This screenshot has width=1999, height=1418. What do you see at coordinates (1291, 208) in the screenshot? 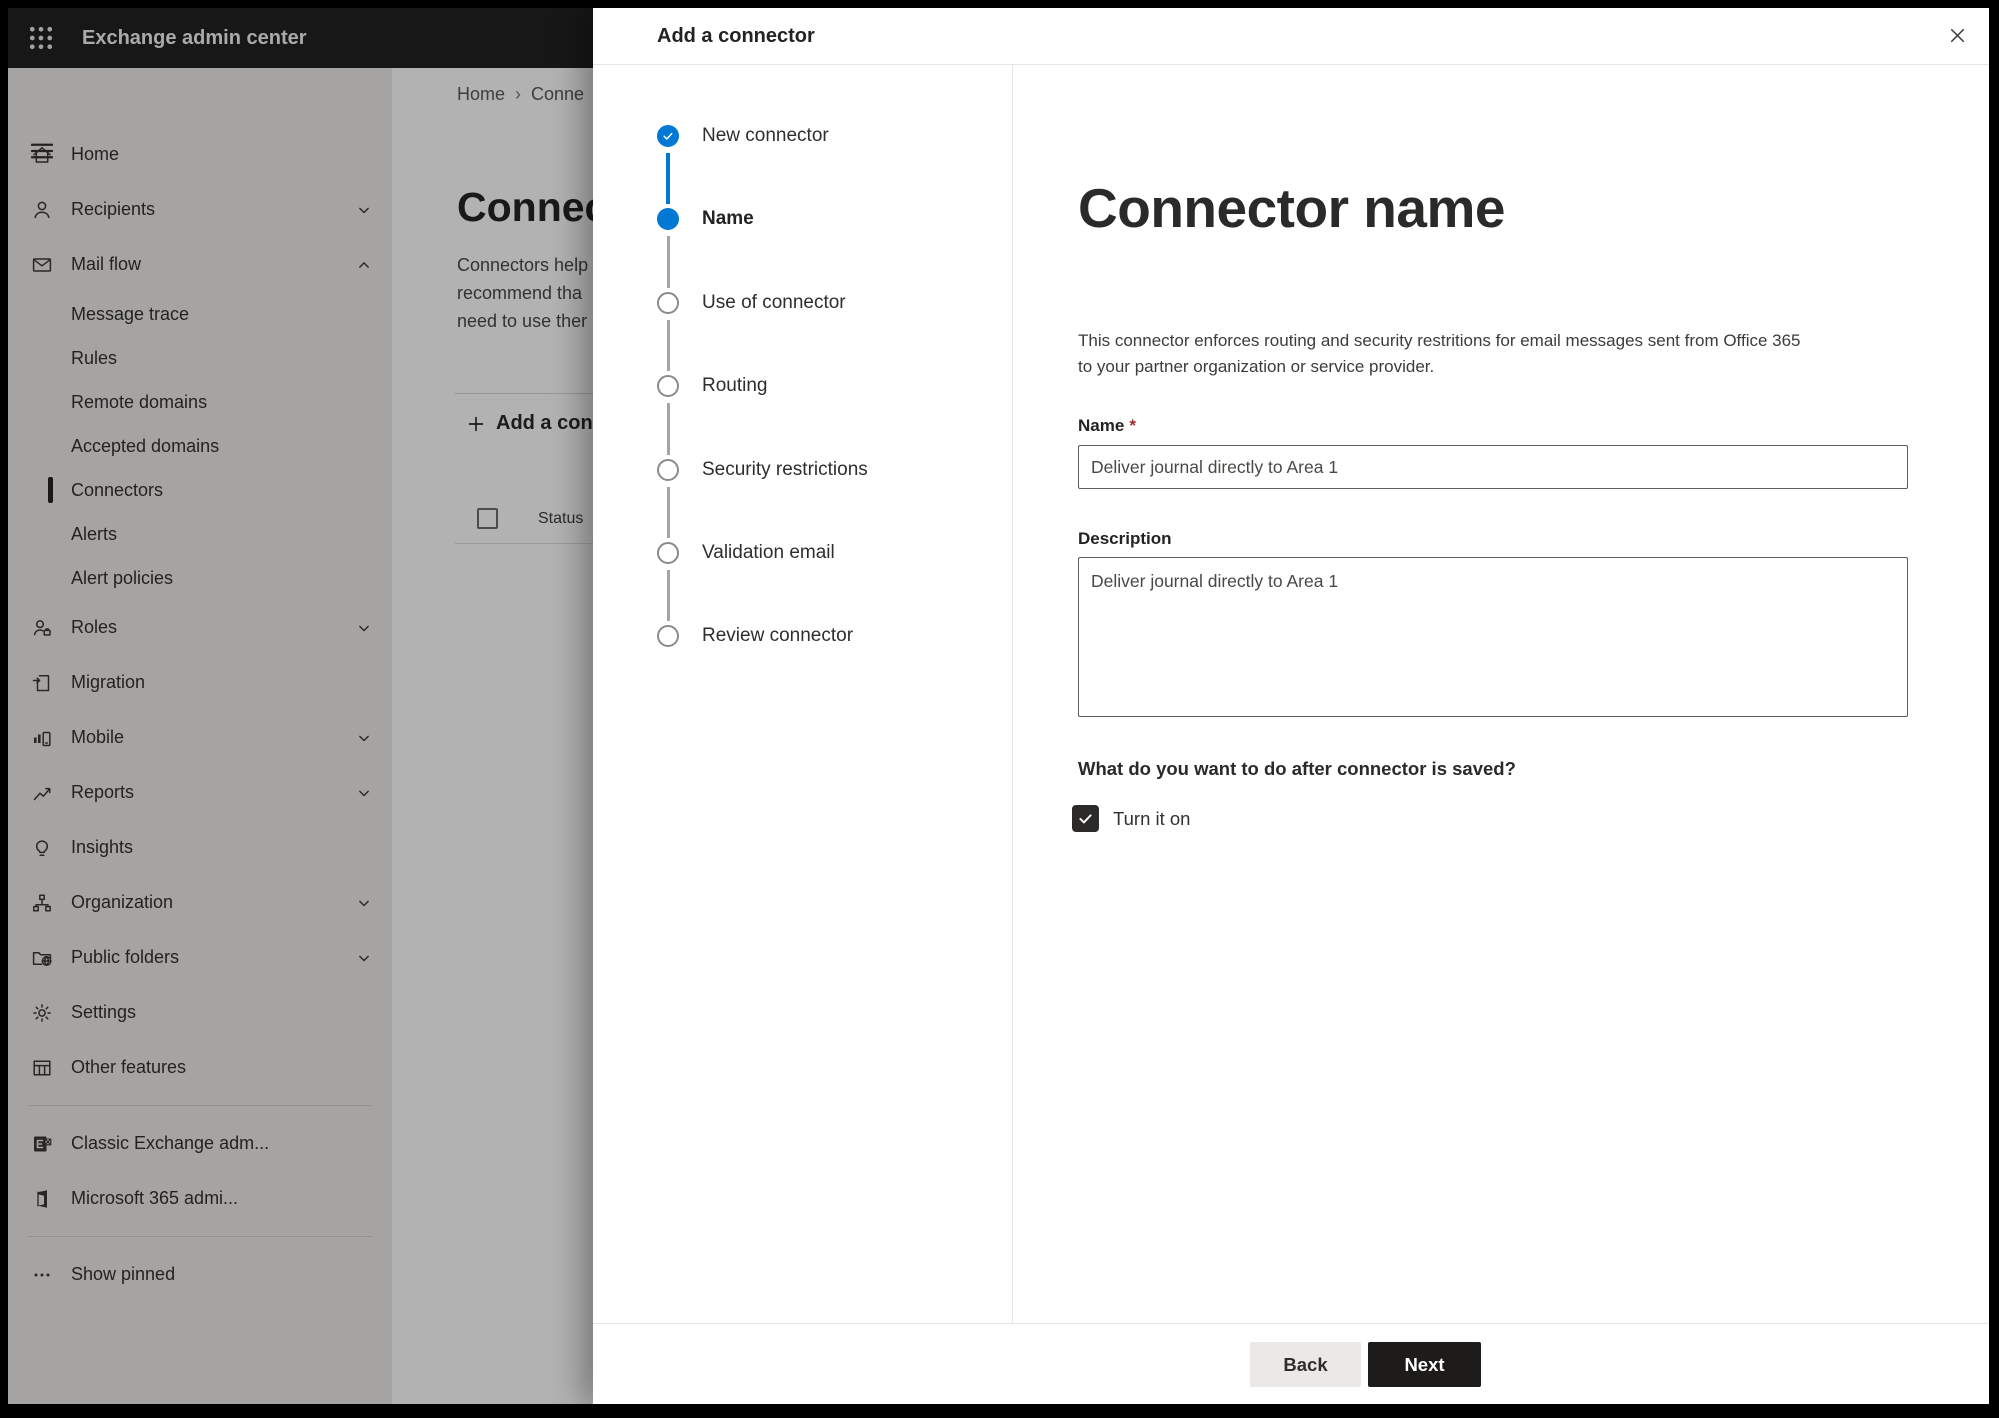
I see `step-page-title: Connector name` at bounding box center [1291, 208].